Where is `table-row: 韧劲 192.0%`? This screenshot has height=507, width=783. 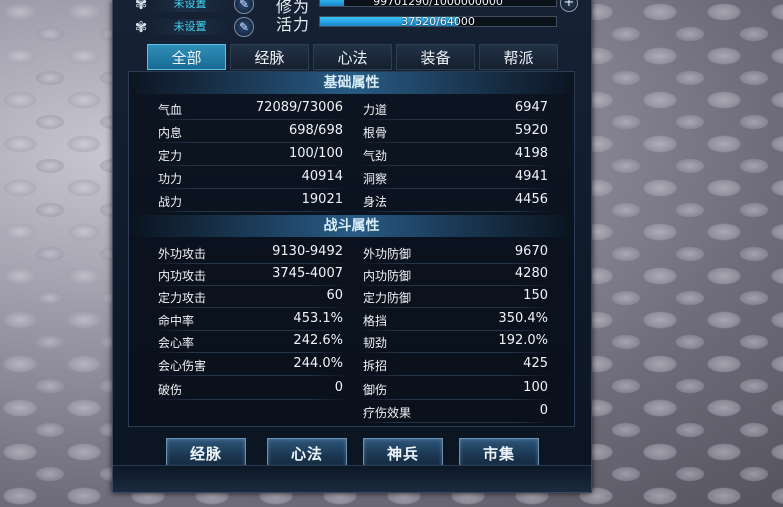
table-row: 韧劲 192.0% is located at coordinates (455, 342).